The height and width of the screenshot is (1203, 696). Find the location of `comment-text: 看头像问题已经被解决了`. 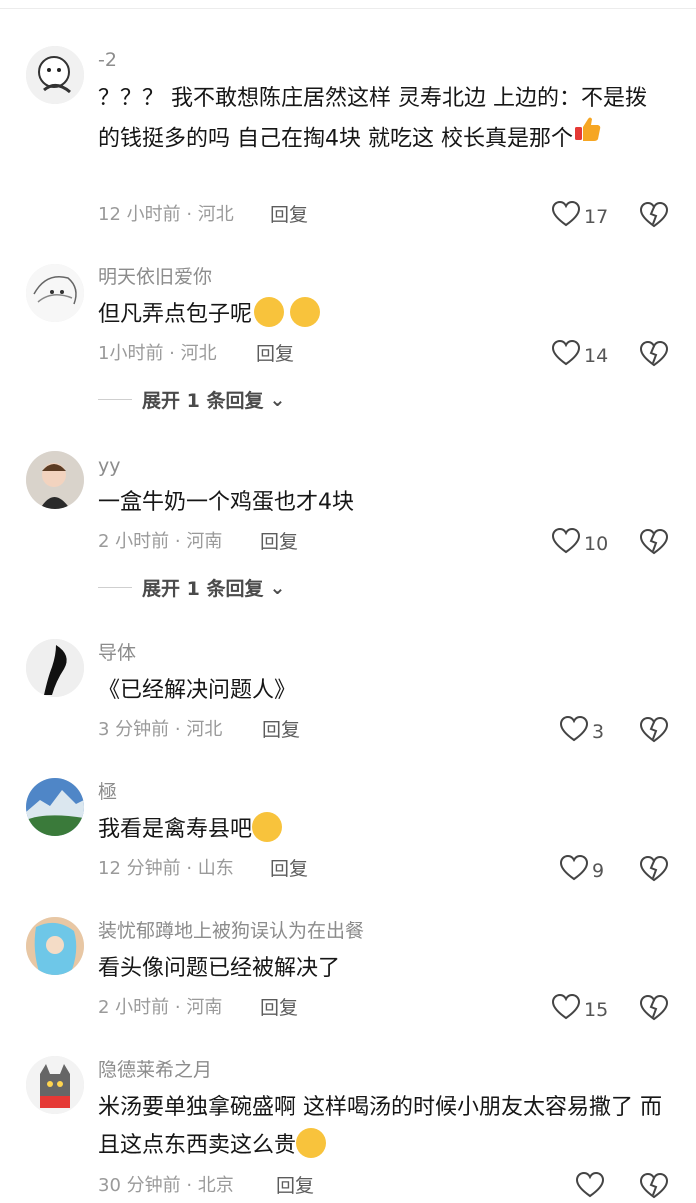

comment-text: 看头像问题已经被解决了 is located at coordinates (219, 968).